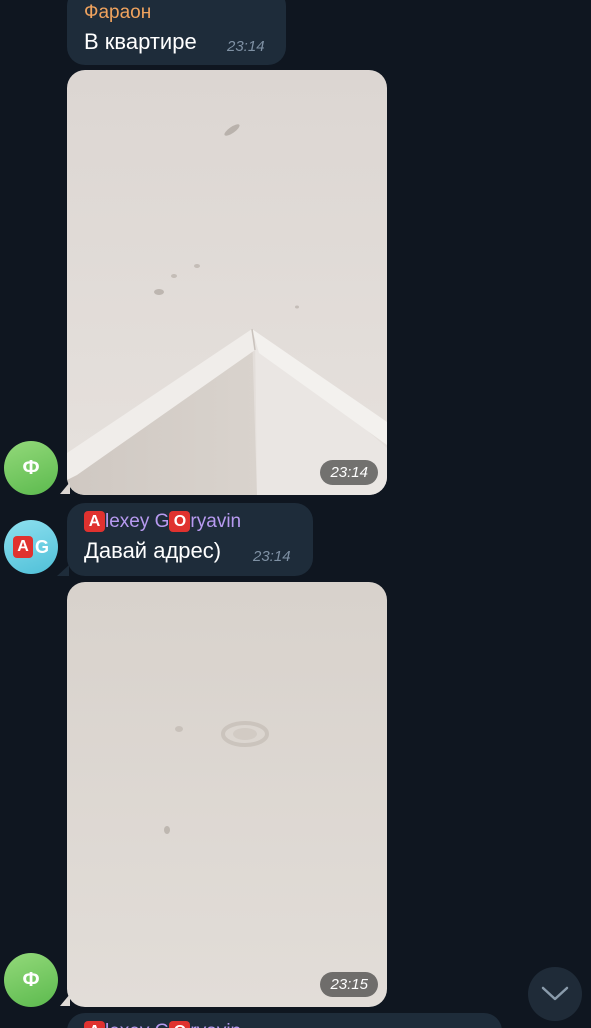 This screenshot has width=591, height=1028. Describe the element at coordinates (349, 472) in the screenshot. I see `photo-time: 23:14` at that location.